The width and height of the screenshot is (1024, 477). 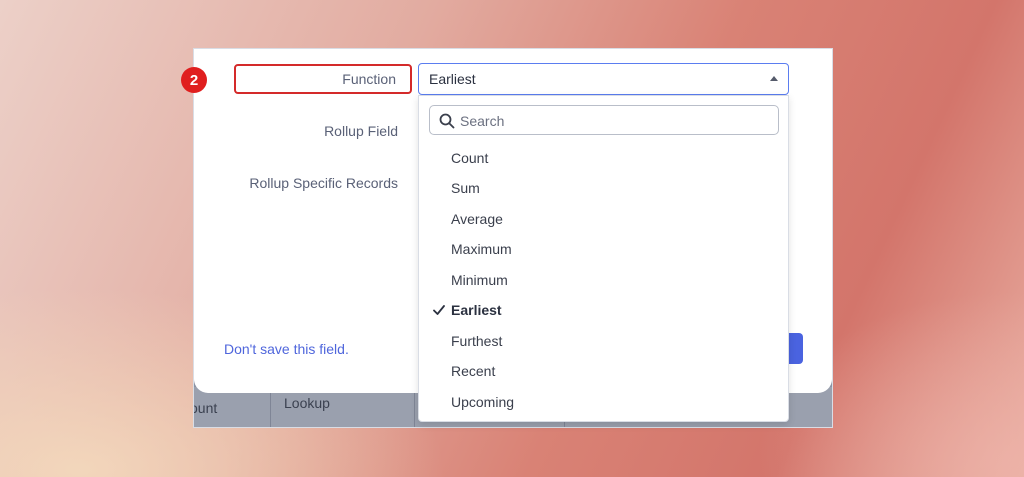 I want to click on save-button, so click(x=796, y=348).